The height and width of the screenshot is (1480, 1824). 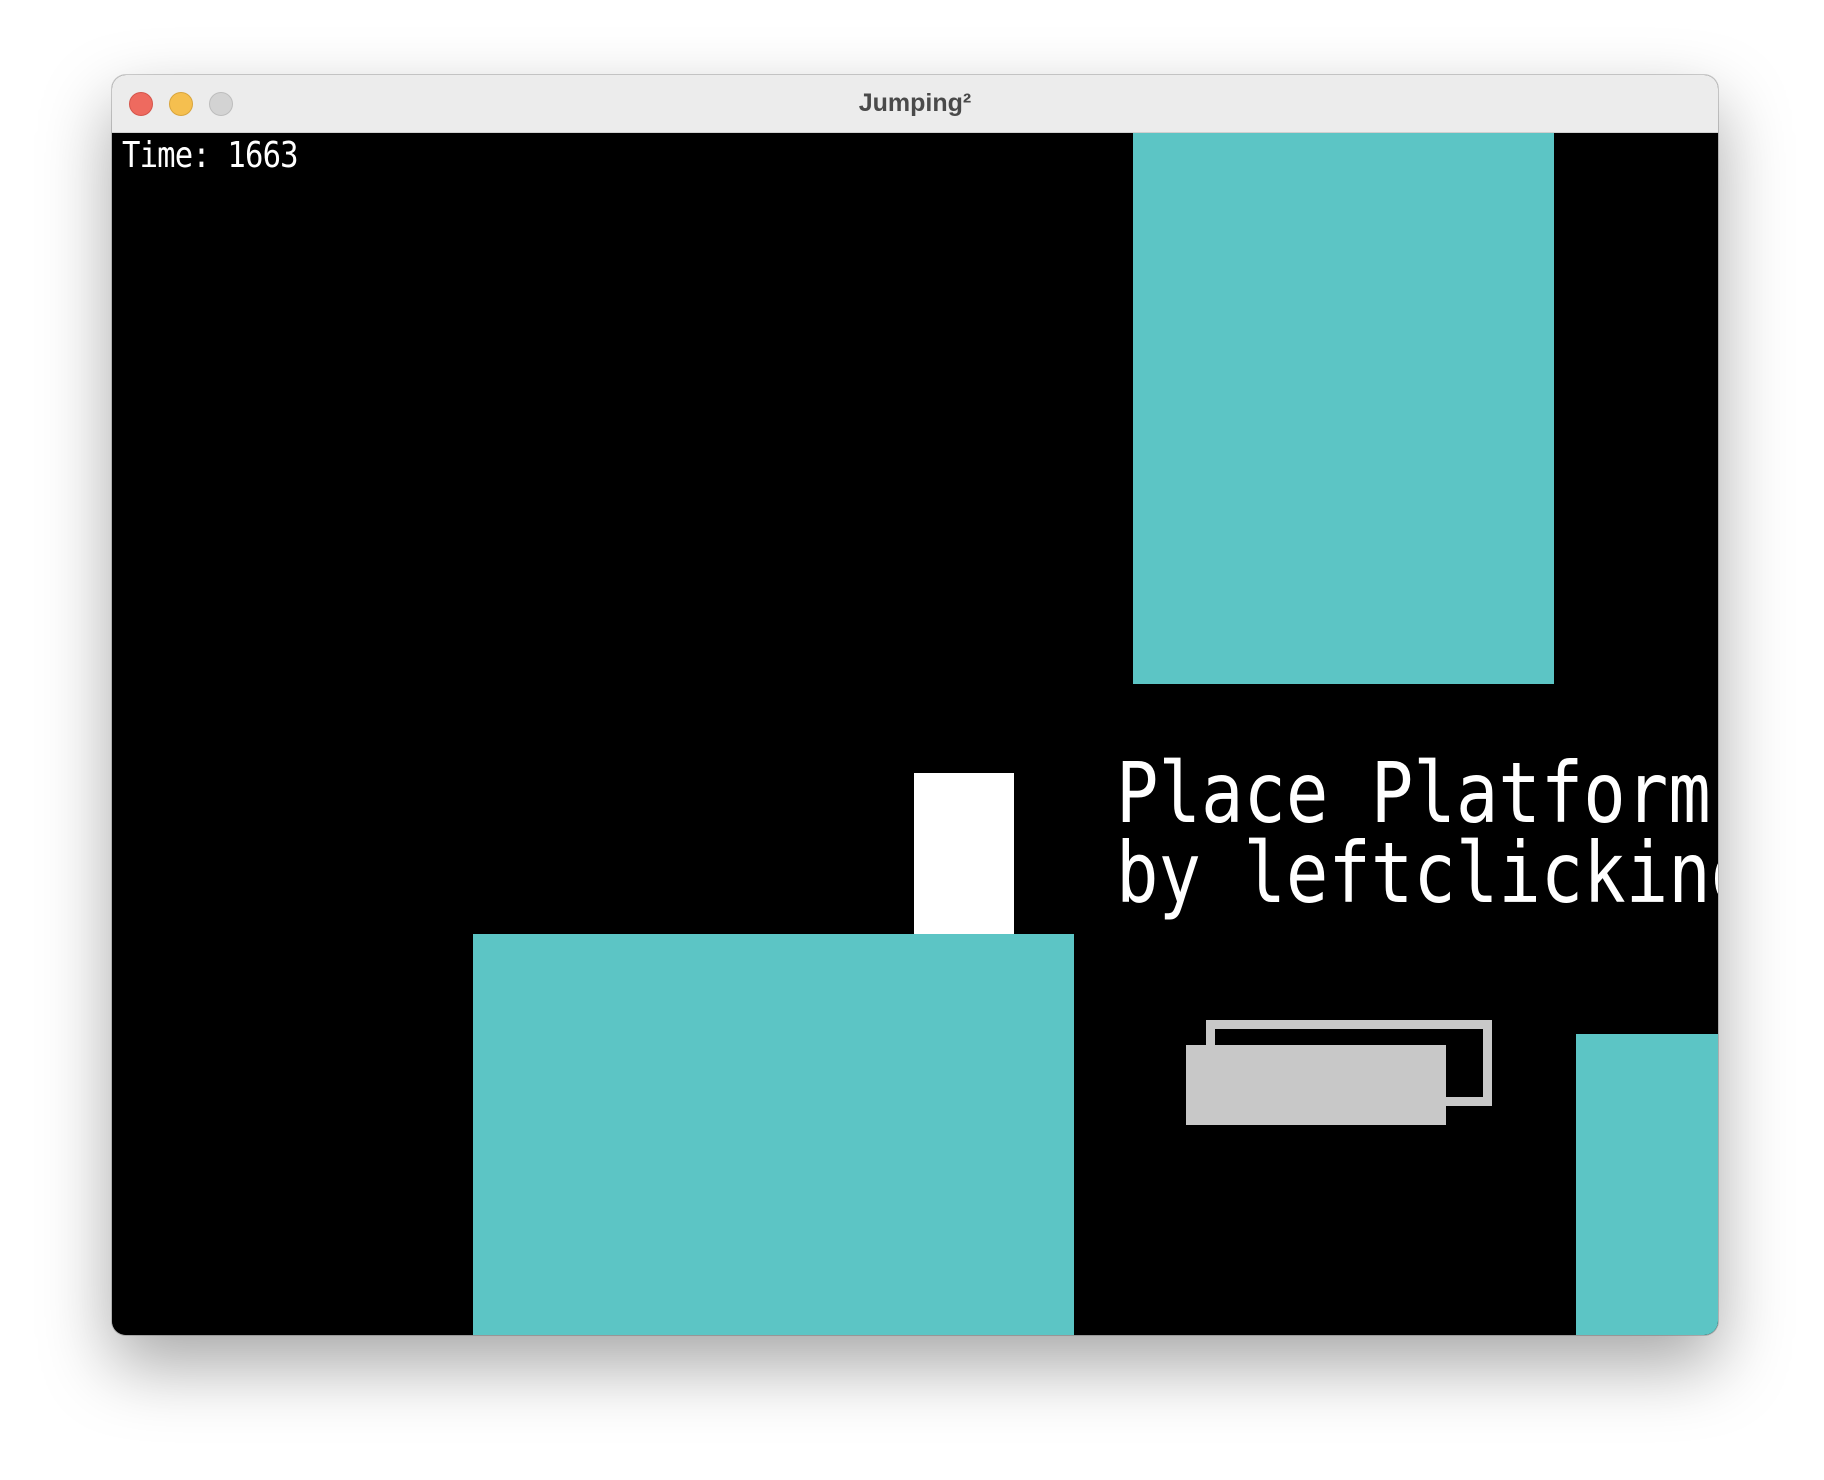 What do you see at coordinates (773, 1134) in the screenshot?
I see `platform-ground` at bounding box center [773, 1134].